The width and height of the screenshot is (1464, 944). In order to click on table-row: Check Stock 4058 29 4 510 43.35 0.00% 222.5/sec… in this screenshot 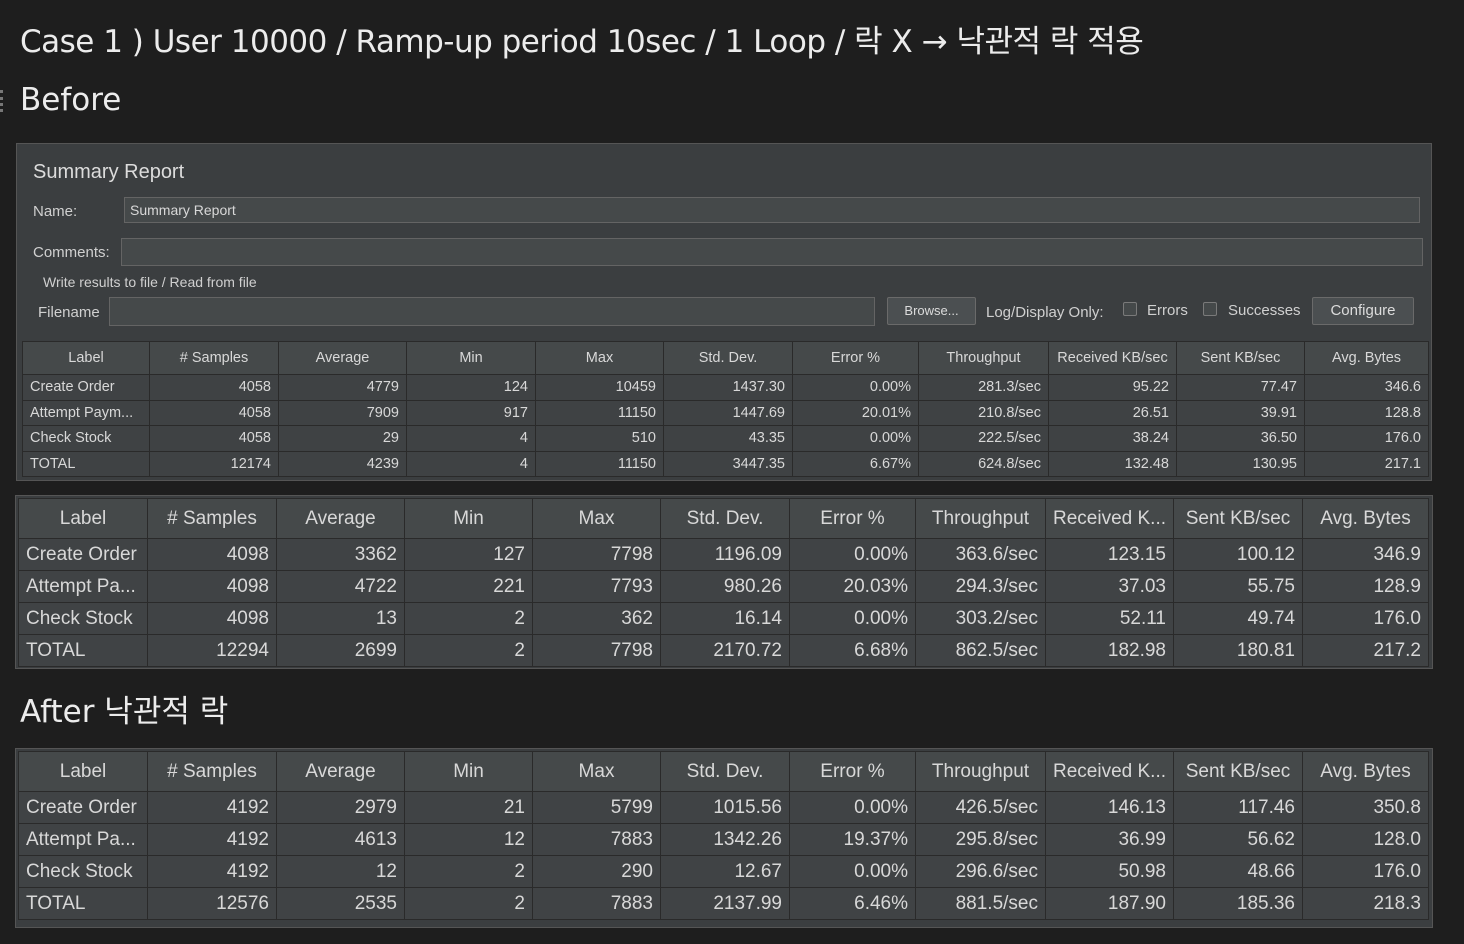, I will do `click(725, 438)`.